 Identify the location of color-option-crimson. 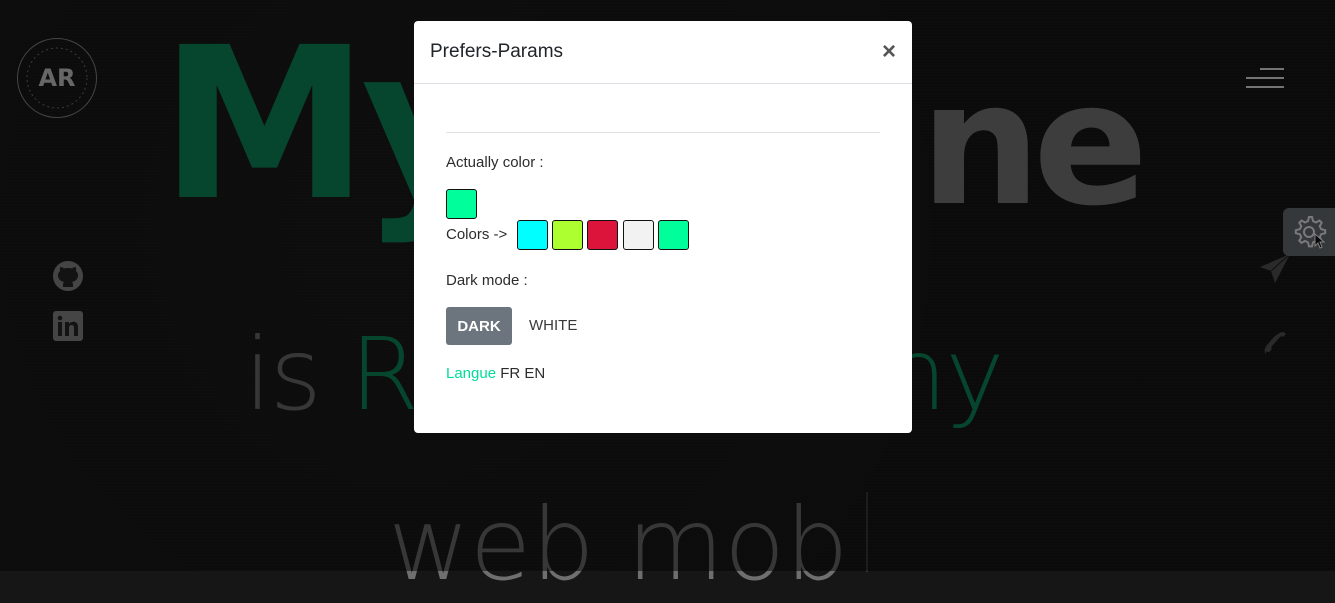
(602, 235).